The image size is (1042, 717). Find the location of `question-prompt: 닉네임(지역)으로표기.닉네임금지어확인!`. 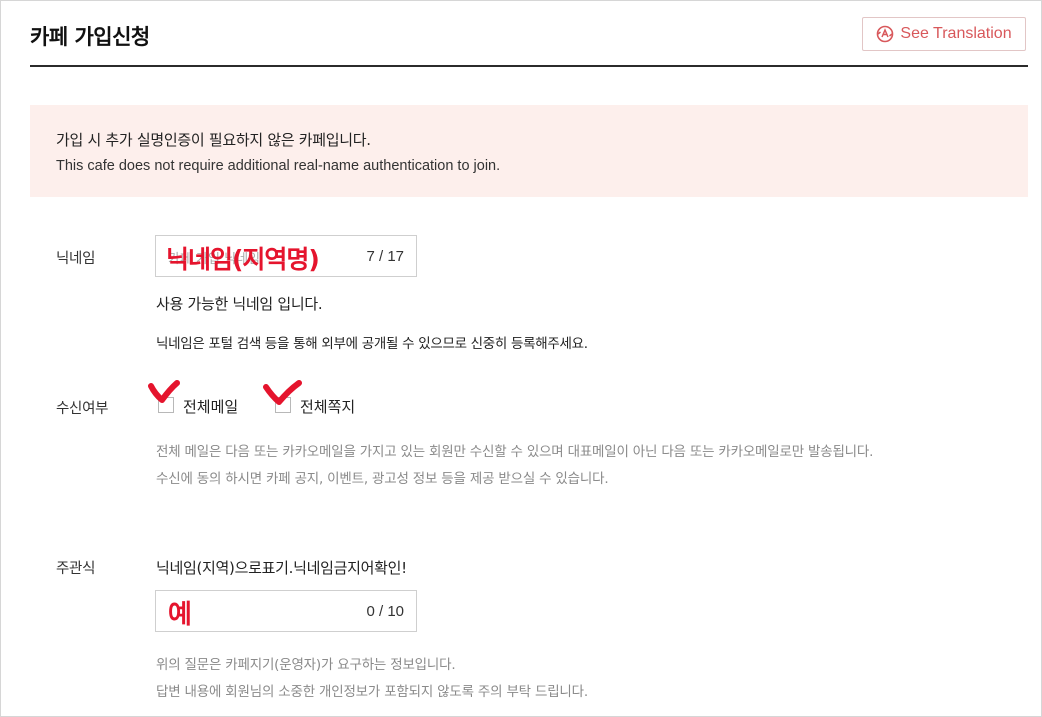

question-prompt: 닉네임(지역)으로표기.닉네임금지어확인! is located at coordinates (281, 568).